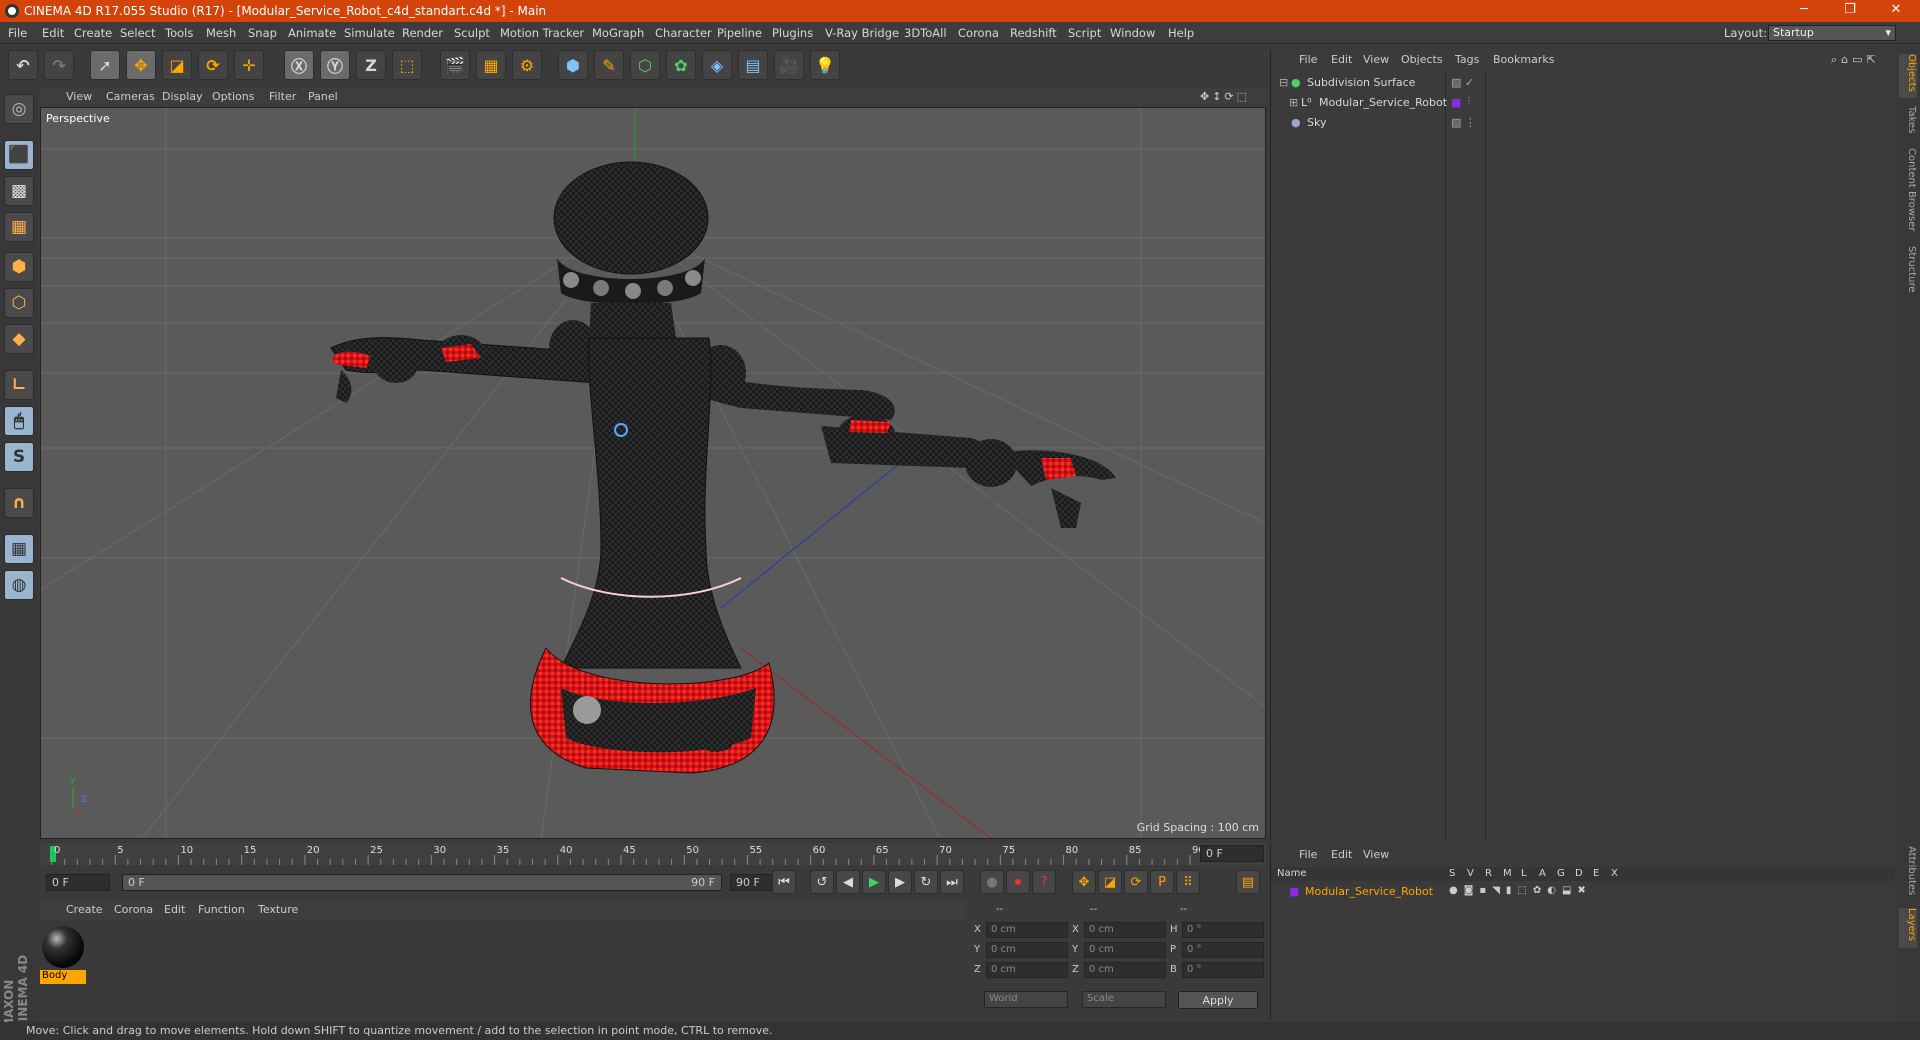  What do you see at coordinates (874, 882) in the screenshot?
I see `play-icon: ▶` at bounding box center [874, 882].